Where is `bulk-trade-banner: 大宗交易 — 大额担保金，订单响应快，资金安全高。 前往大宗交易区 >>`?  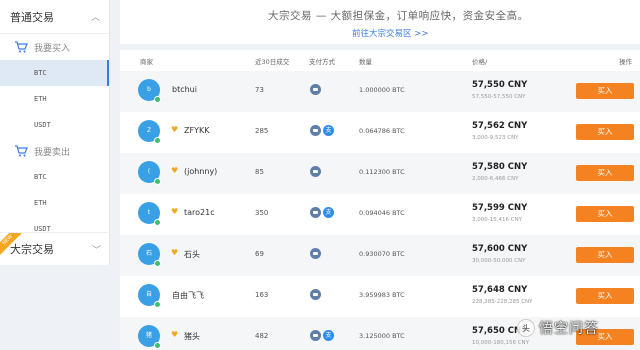 bulk-trade-banner: 大宗交易 — 大额担保金，订单响应快，资金安全高。 前往大宗交易区 >> is located at coordinates (380, 22).